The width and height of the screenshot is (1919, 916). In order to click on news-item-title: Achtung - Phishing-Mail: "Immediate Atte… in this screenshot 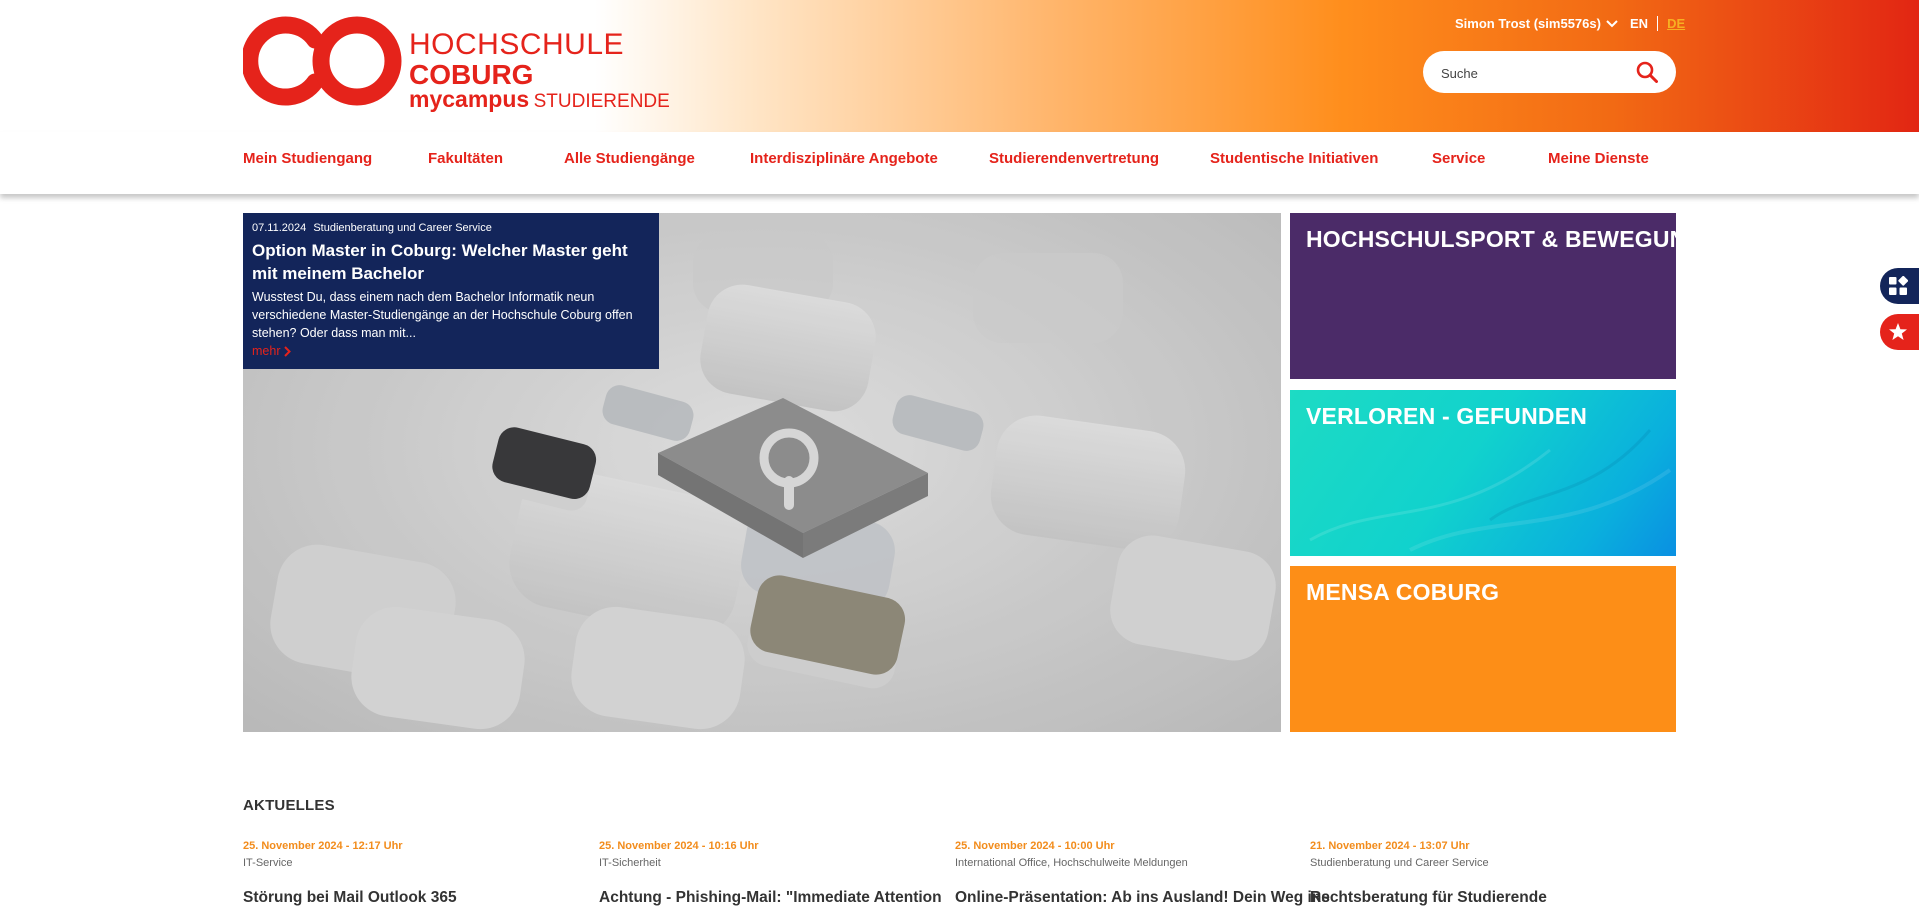, I will do `click(770, 898)`.